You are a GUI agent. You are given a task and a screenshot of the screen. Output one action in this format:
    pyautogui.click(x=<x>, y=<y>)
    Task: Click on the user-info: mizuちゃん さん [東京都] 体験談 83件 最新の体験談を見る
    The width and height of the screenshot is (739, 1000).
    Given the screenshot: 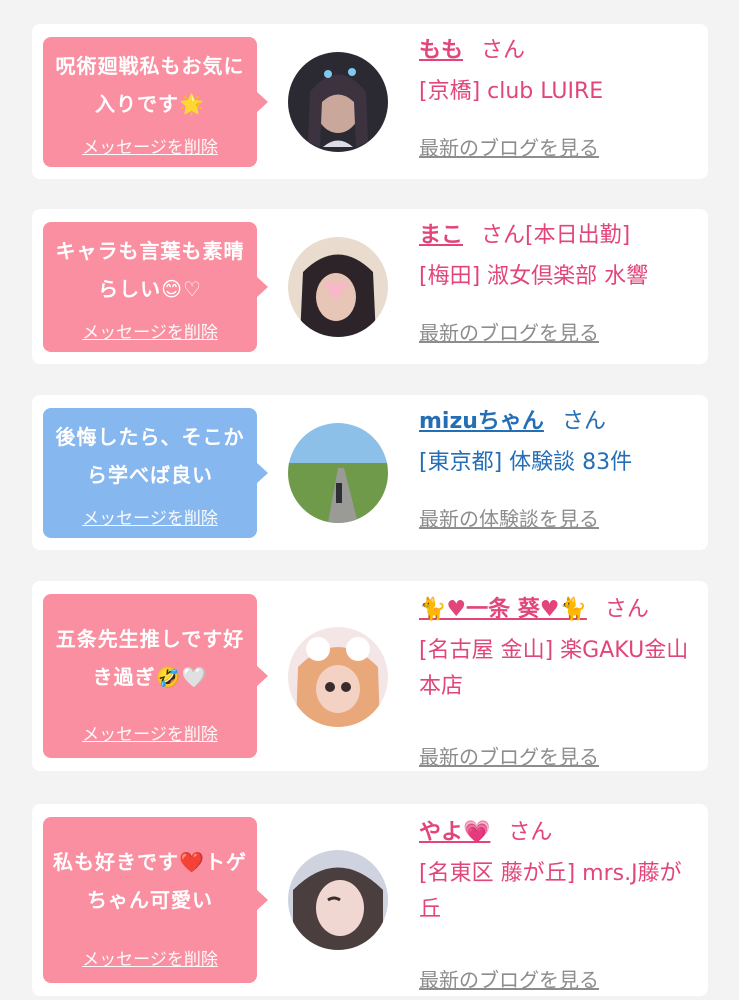 What is the action you would take?
    pyautogui.click(x=558, y=469)
    